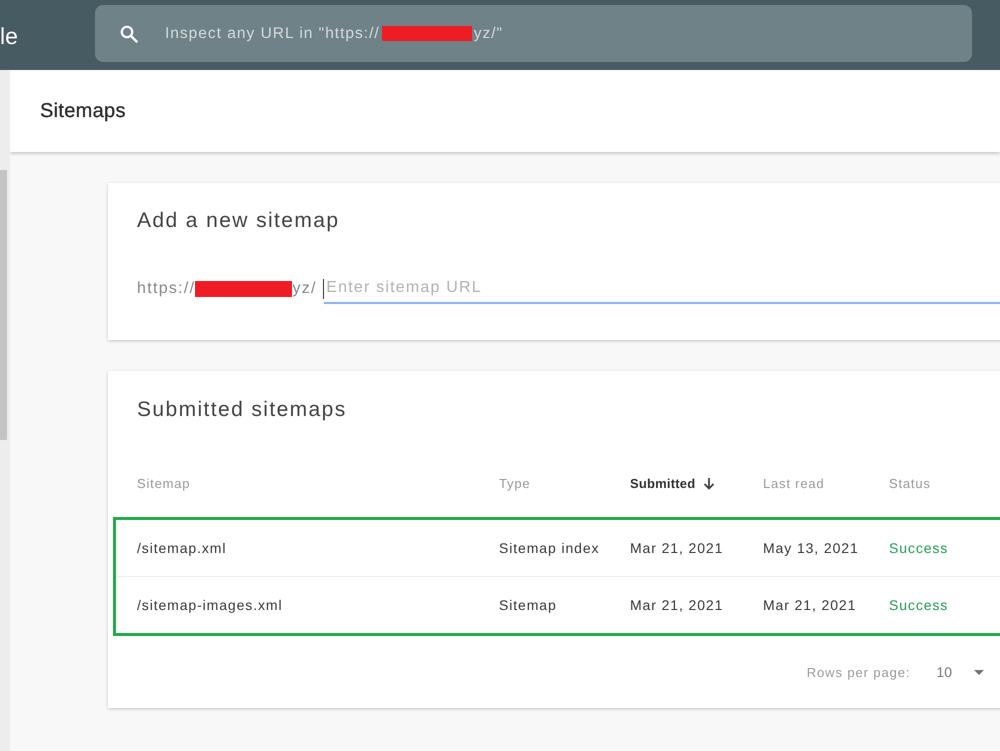 The image size is (1000, 751). I want to click on down-arrow-icon, so click(709, 483).